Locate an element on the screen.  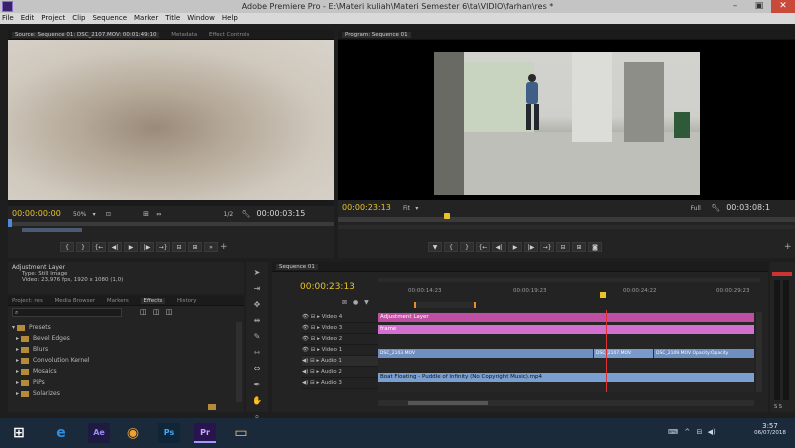
tab-program: Program: Sequence 01 is located at coordinates (376, 35).